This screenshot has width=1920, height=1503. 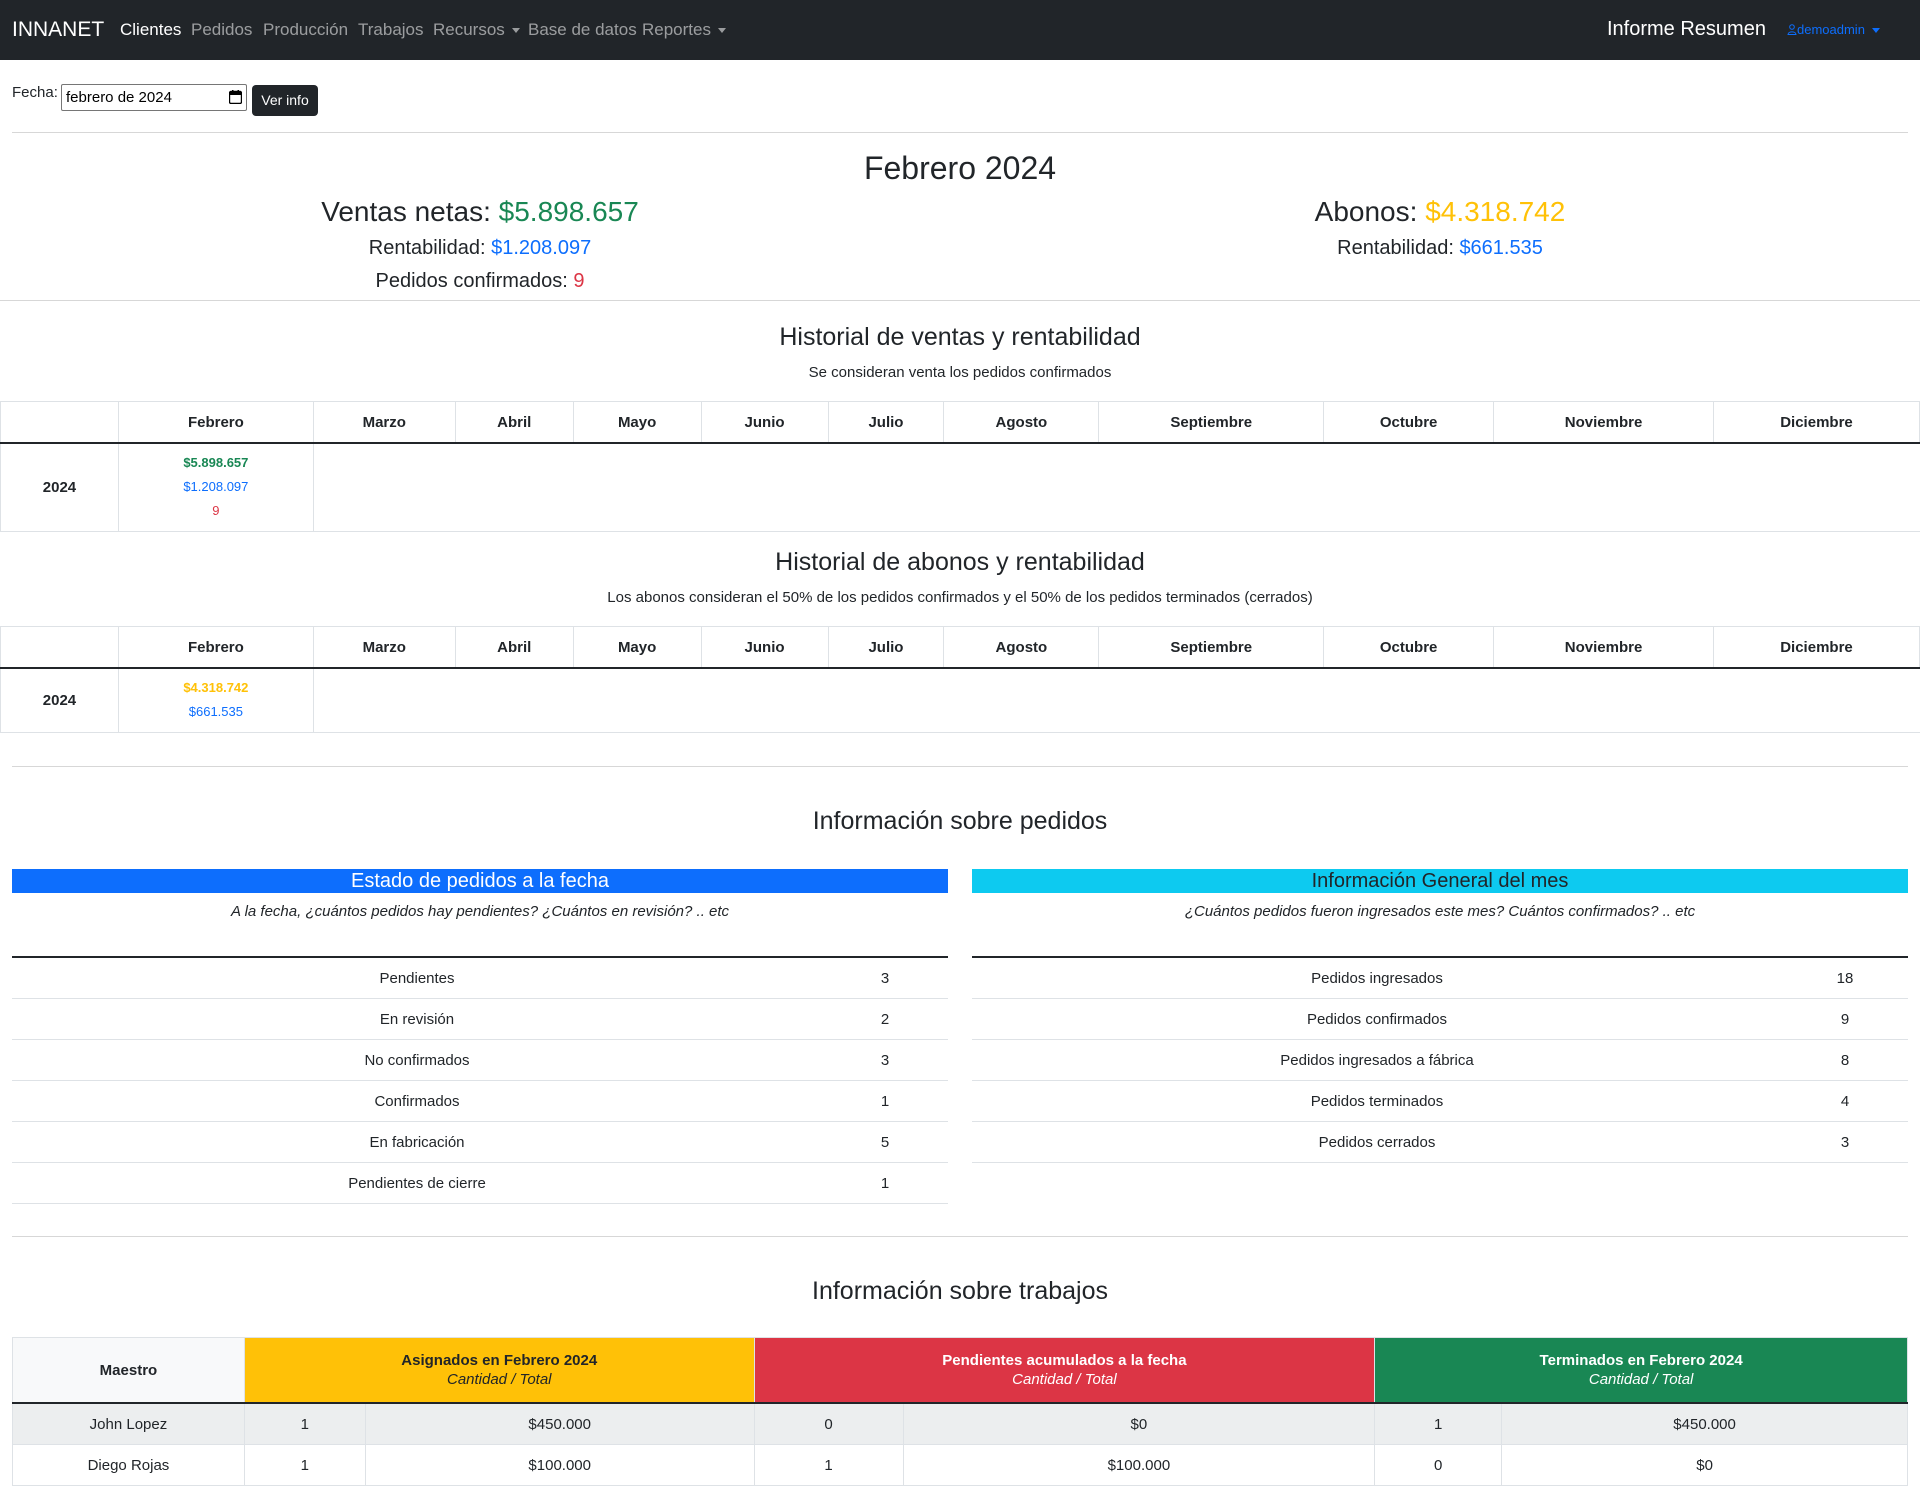 I want to click on nav-reportes: Reportes, so click(x=684, y=30).